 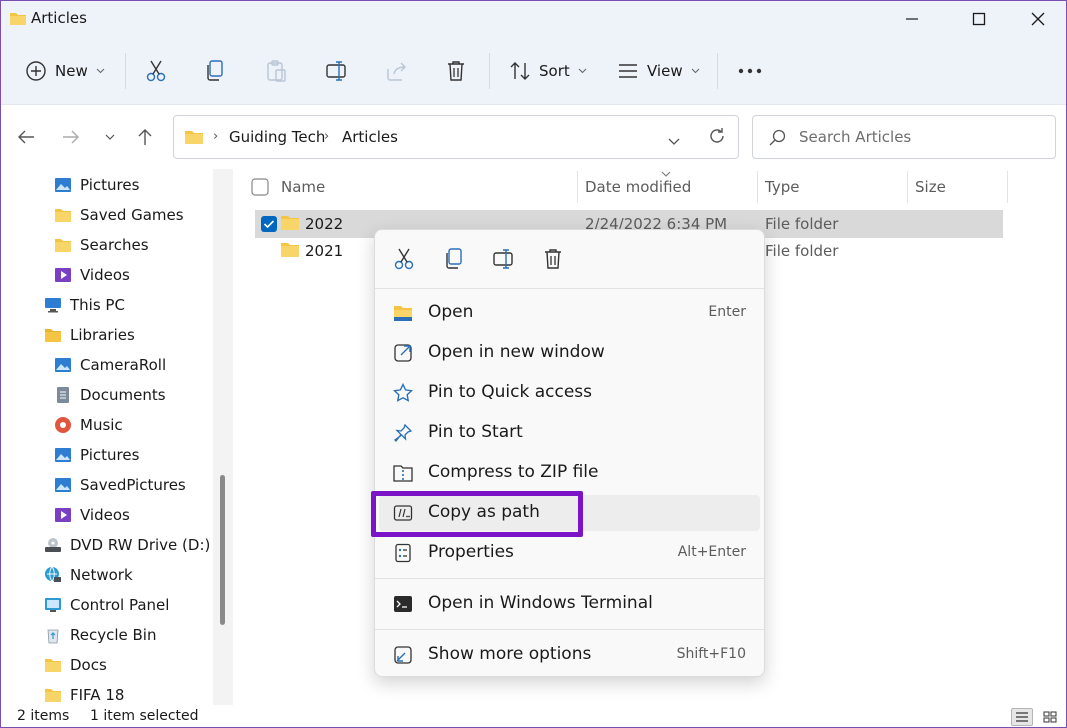 What do you see at coordinates (569, 655) in the screenshot?
I see `menu-item-show-more-options: Show more options Shift+F10` at bounding box center [569, 655].